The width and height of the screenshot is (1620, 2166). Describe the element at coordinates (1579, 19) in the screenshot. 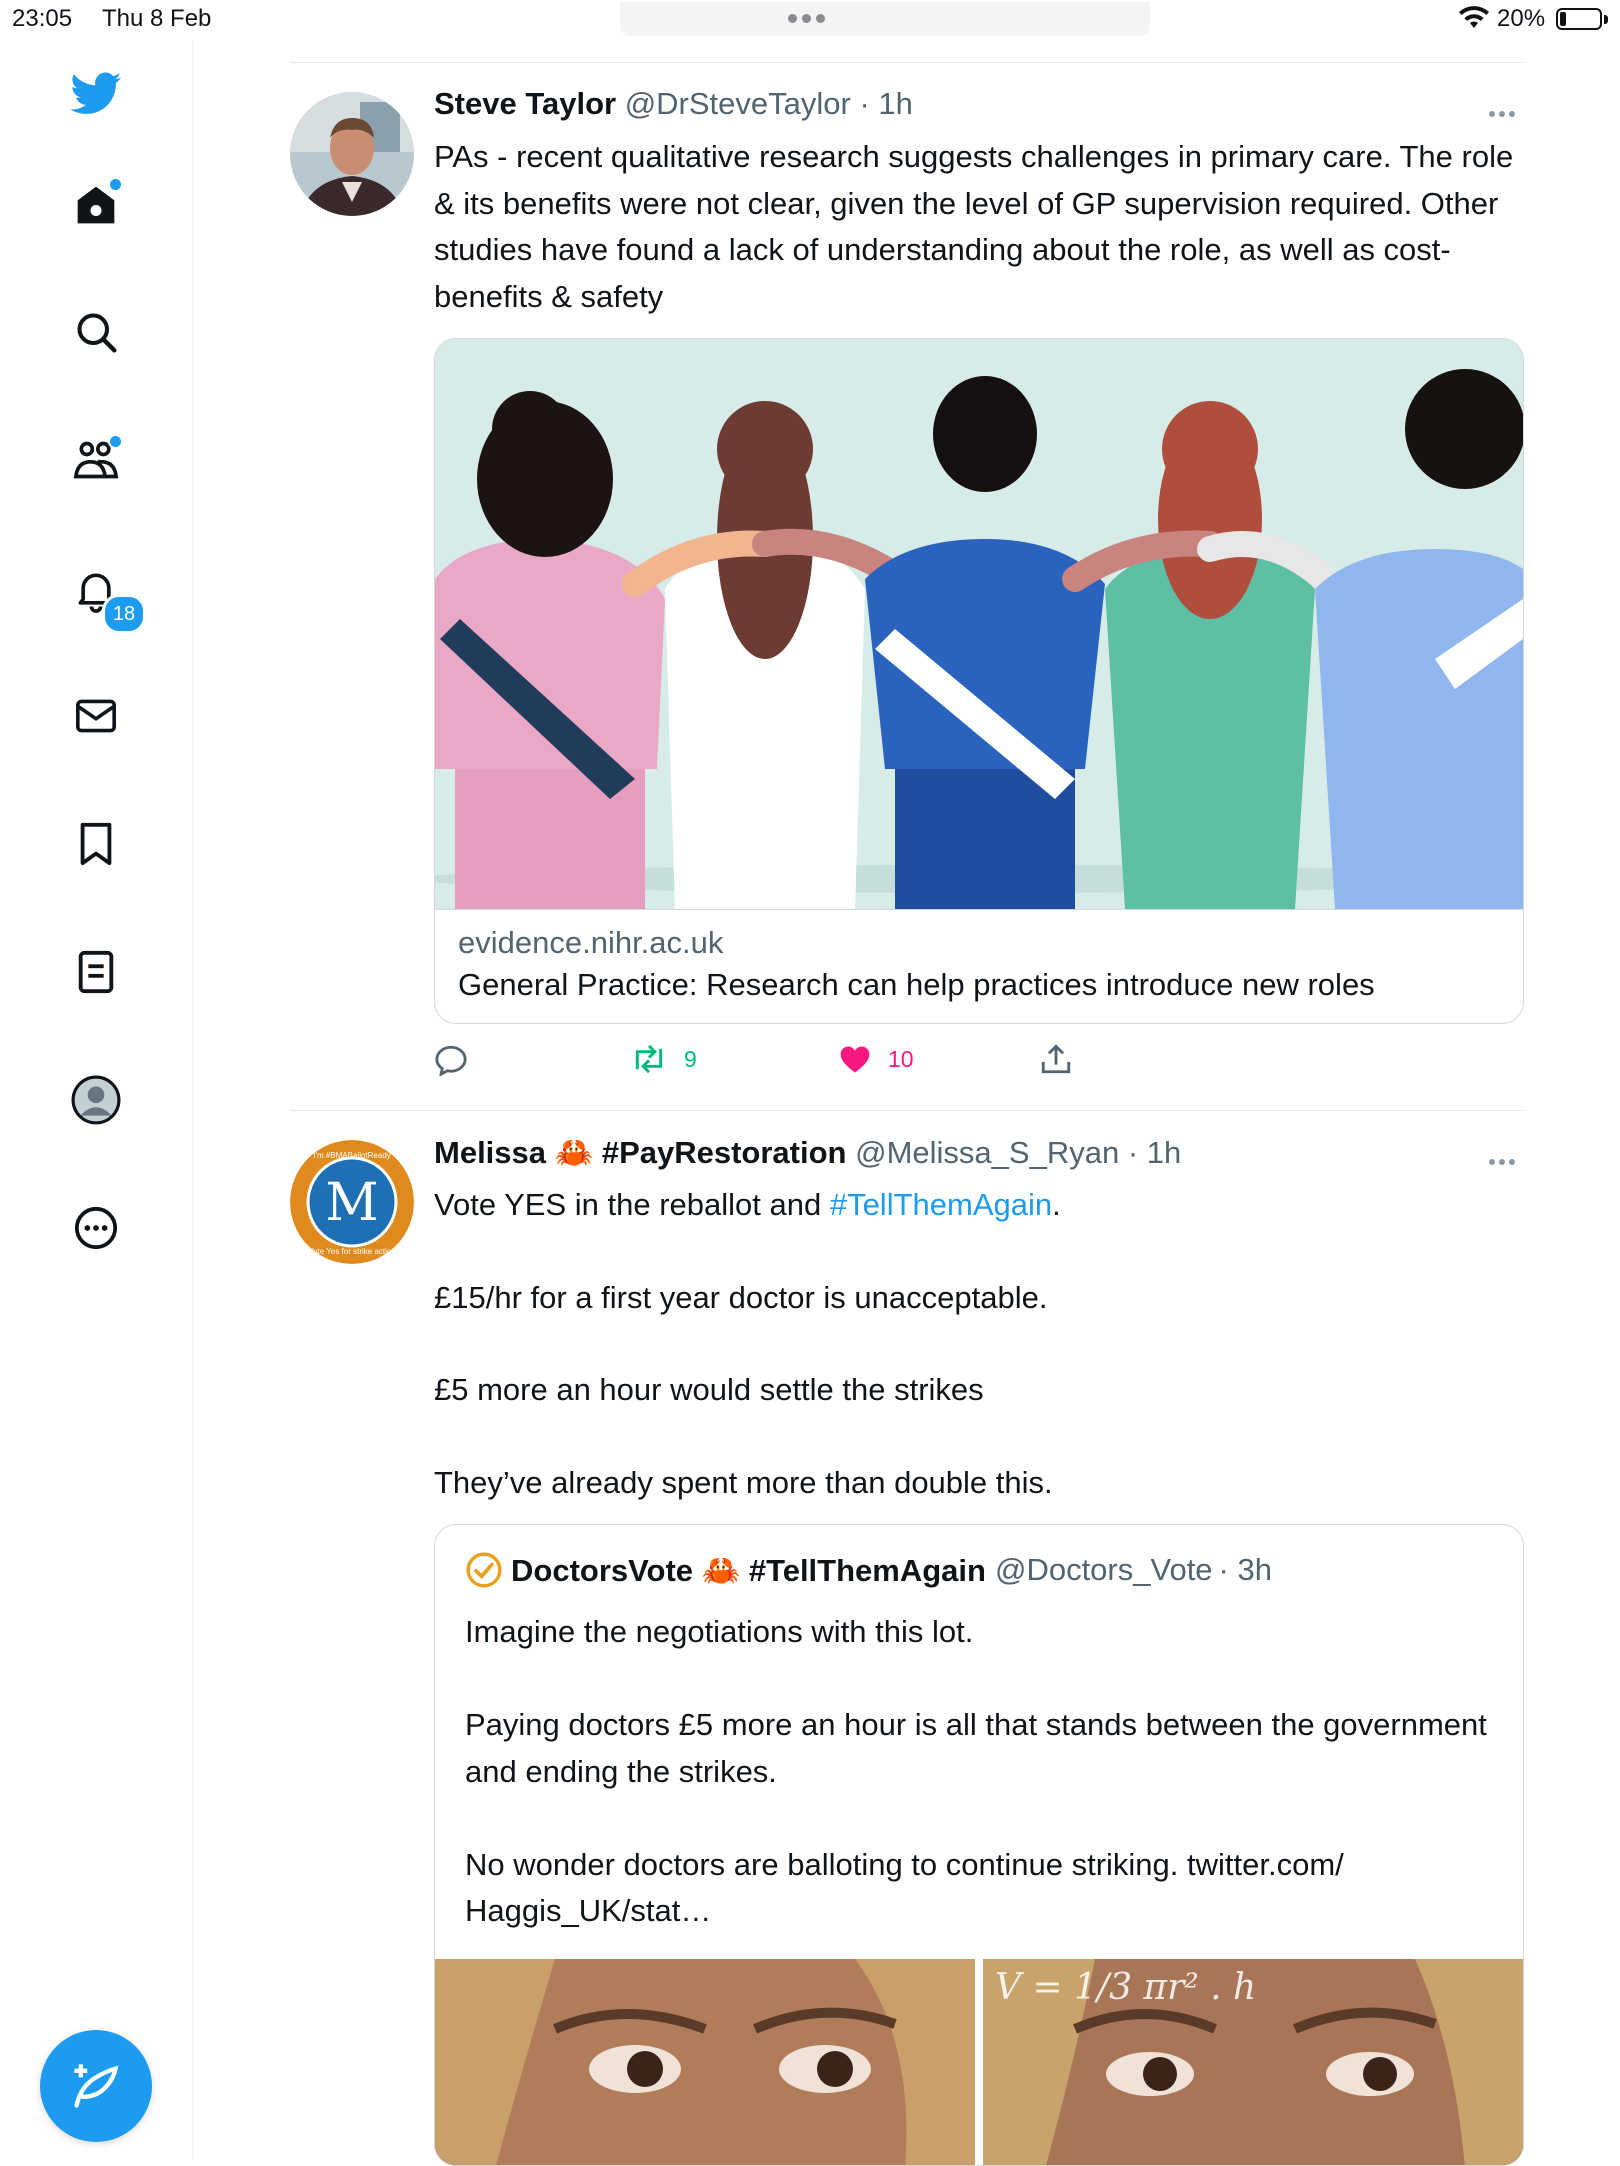

I see `battery-icon` at that location.